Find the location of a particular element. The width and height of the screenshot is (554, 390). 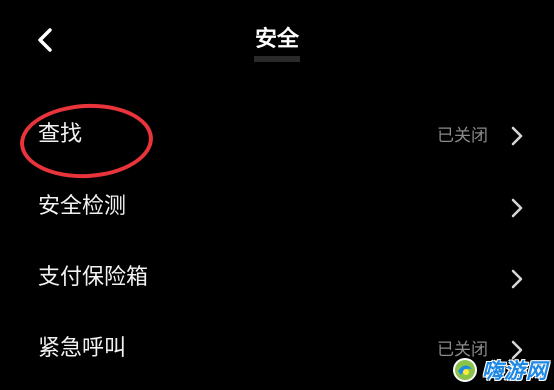

settings-item-label: 紧急呼叫 is located at coordinates (82, 348).